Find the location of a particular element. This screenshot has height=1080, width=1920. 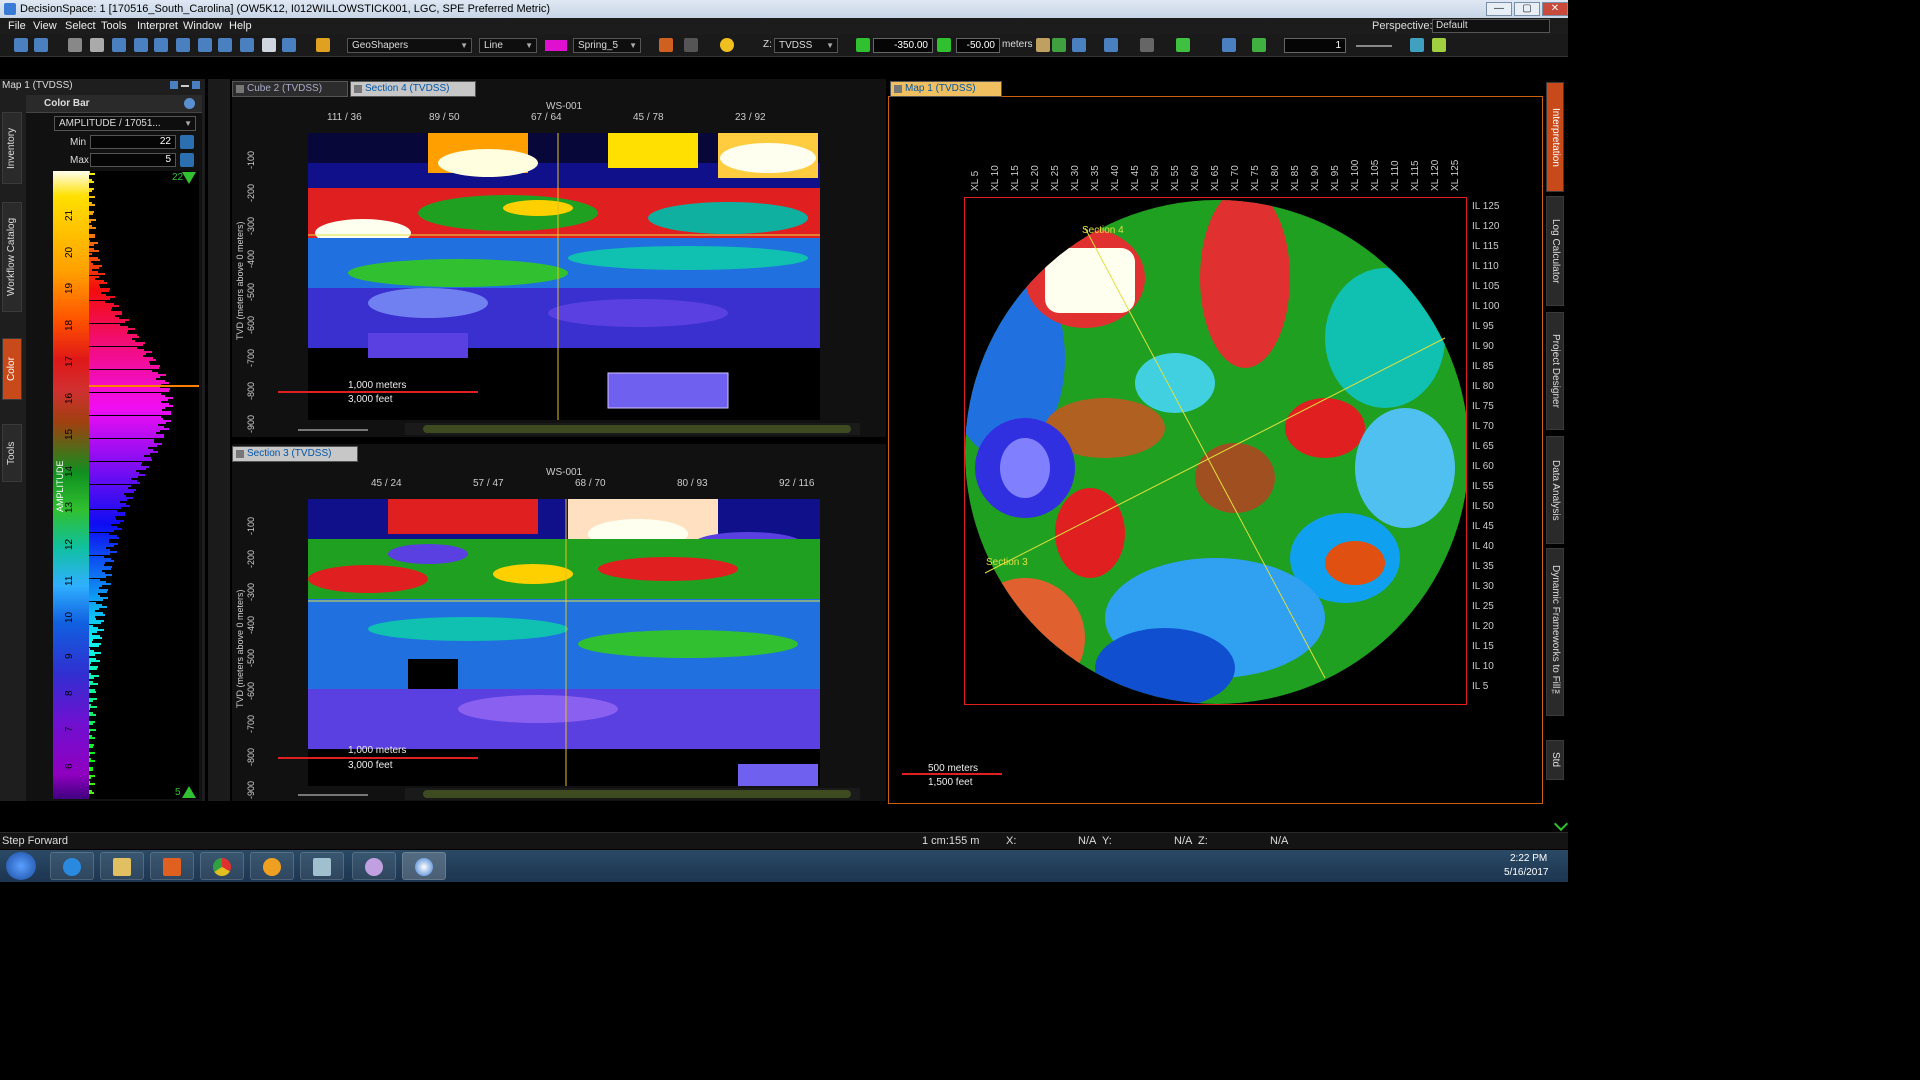

pencil-icon is located at coordinates (323, 45).